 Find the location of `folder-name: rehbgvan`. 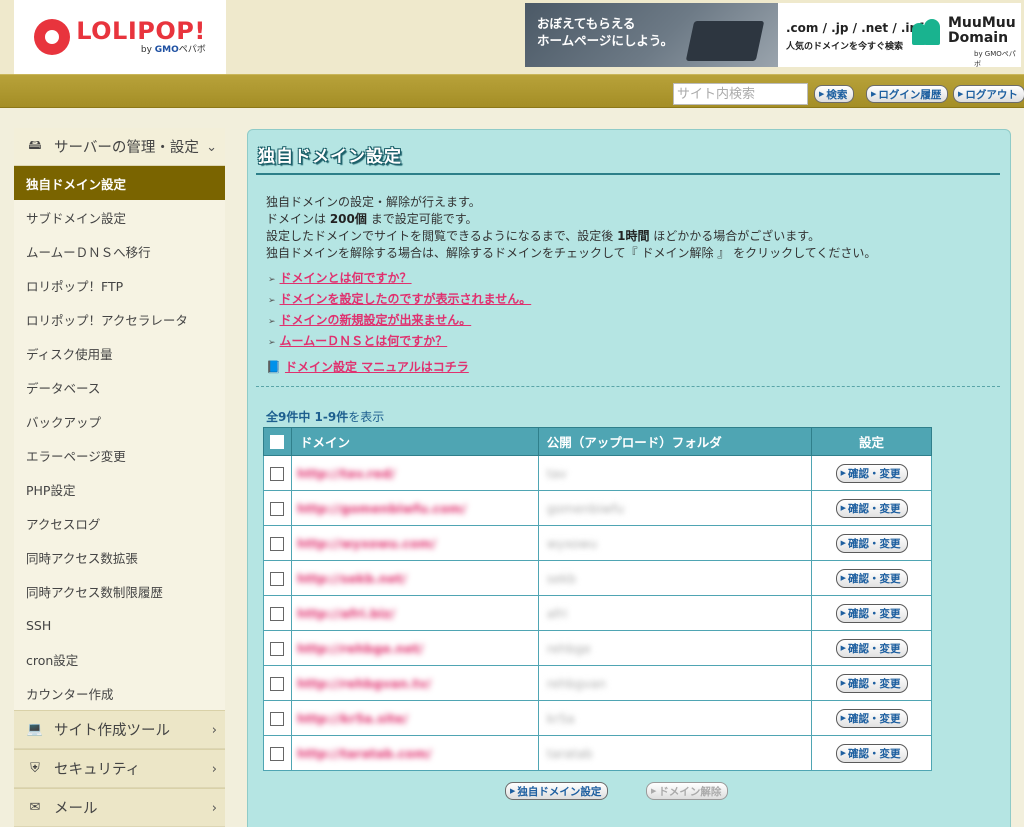

folder-name: rehbgvan is located at coordinates (576, 683).